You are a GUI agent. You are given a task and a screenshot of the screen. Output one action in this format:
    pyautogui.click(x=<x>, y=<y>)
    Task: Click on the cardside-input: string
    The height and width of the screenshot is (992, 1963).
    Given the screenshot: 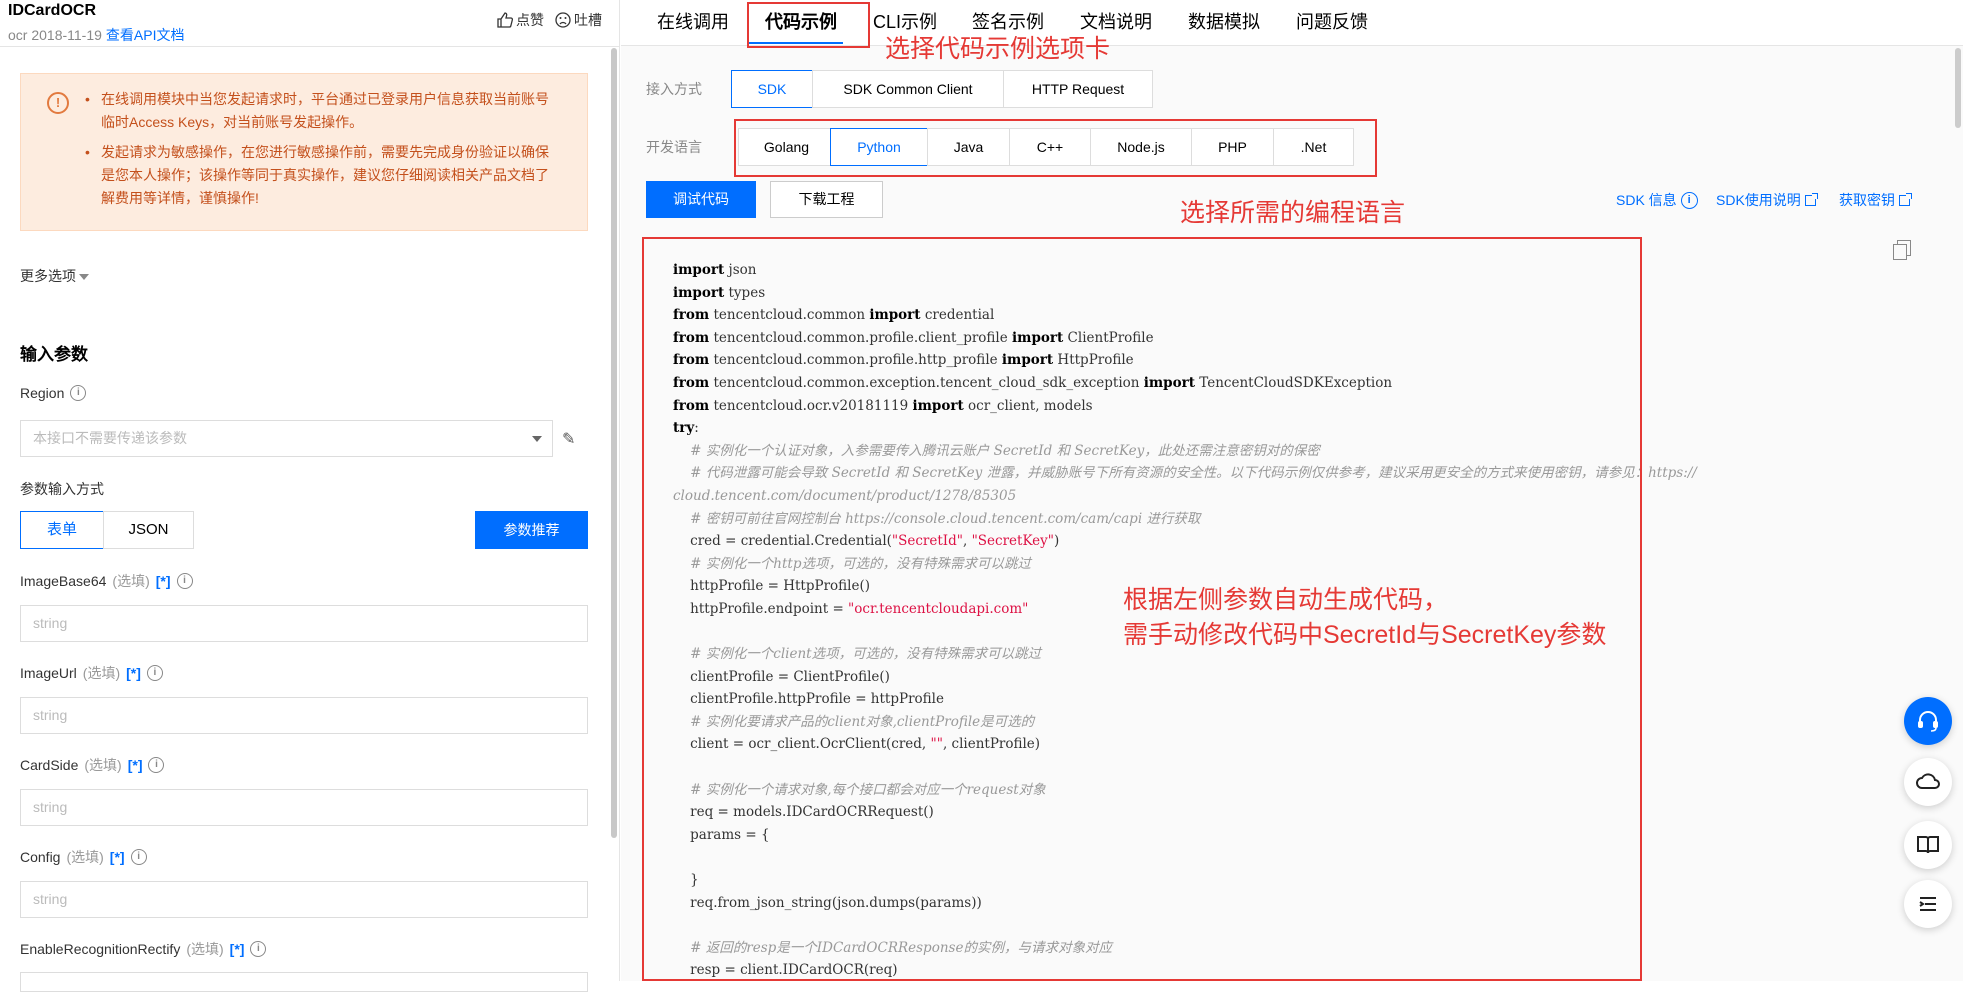 What is the action you would take?
    pyautogui.click(x=304, y=807)
    